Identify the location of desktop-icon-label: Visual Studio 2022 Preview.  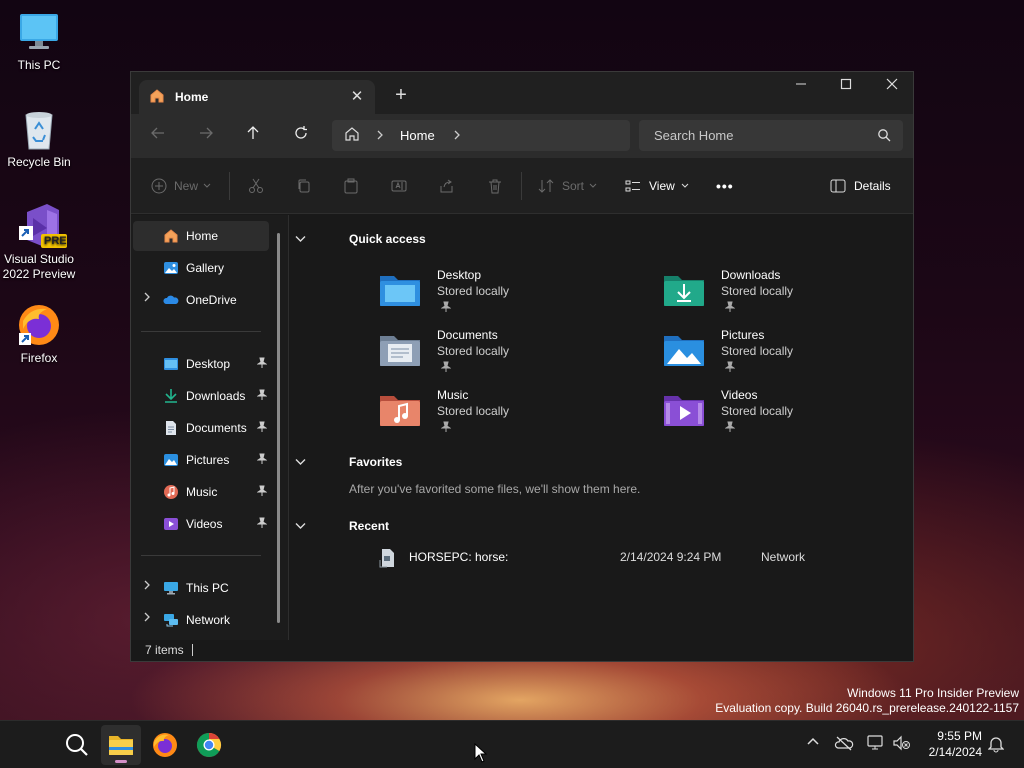
(39, 266).